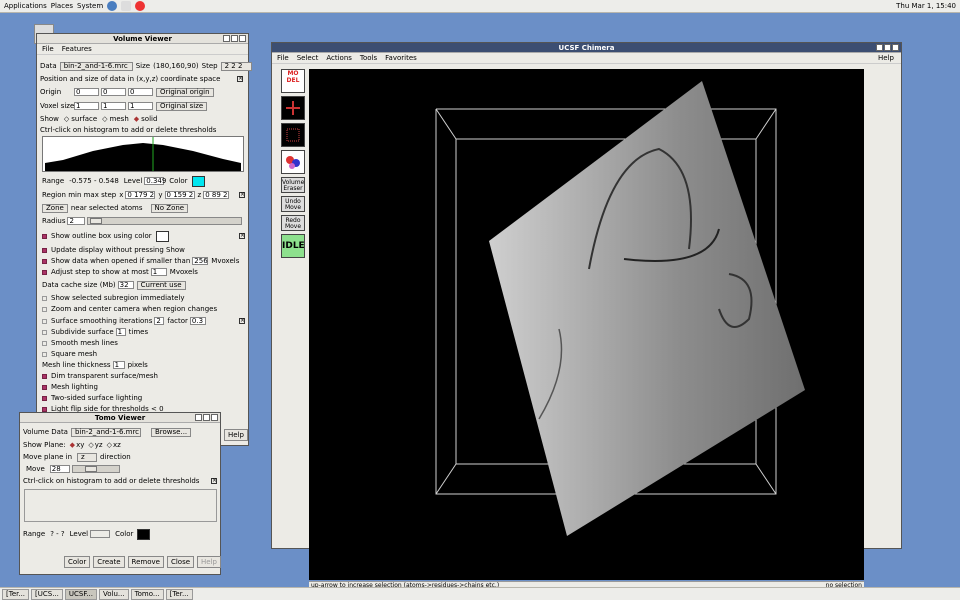 This screenshot has height=600, width=960. What do you see at coordinates (144, 534) in the screenshot?
I see `tomo-color-swatch` at bounding box center [144, 534].